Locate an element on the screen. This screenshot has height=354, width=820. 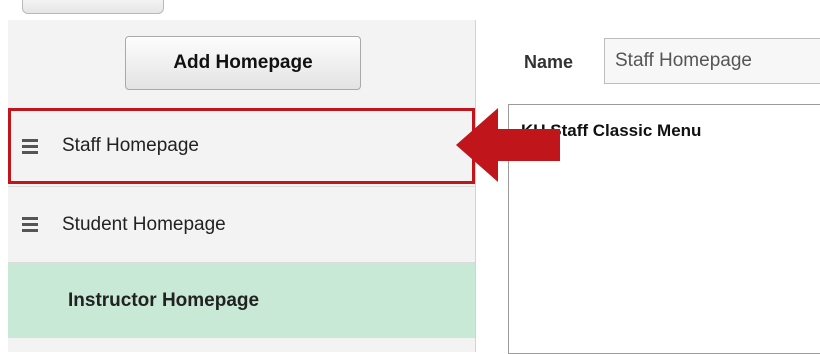
sidebar-item-label: Staff Homepage is located at coordinates (130, 145).